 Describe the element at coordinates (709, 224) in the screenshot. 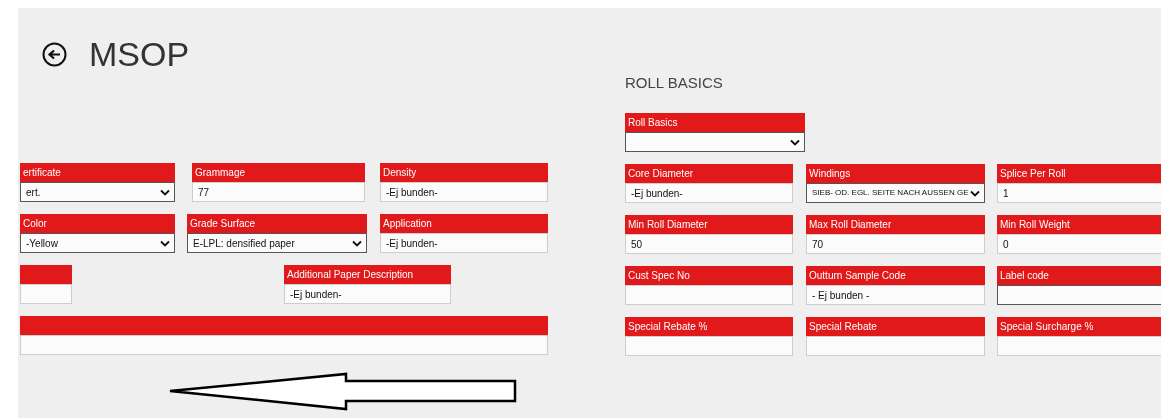

I see `field-label-bar: Min Roll Diameter` at that location.